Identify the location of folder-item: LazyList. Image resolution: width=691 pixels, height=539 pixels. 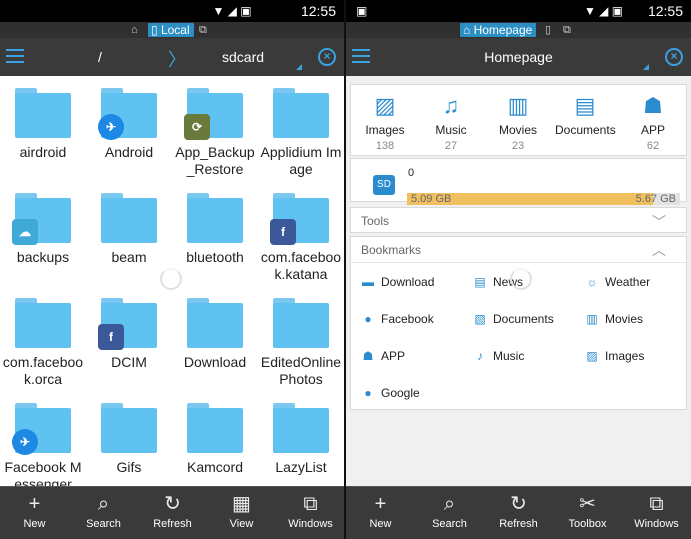
(301, 433).